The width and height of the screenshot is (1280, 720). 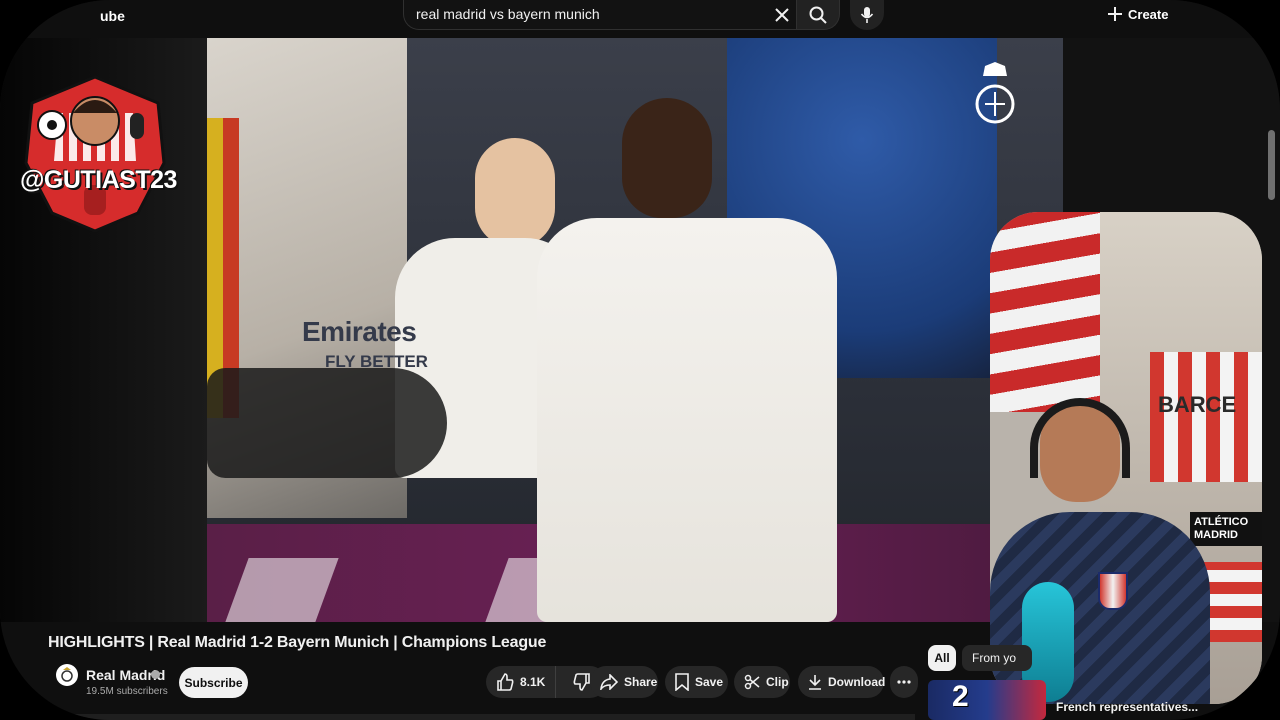 I want to click on search-input: real madrid vs bayern munich, so click(x=601, y=15).